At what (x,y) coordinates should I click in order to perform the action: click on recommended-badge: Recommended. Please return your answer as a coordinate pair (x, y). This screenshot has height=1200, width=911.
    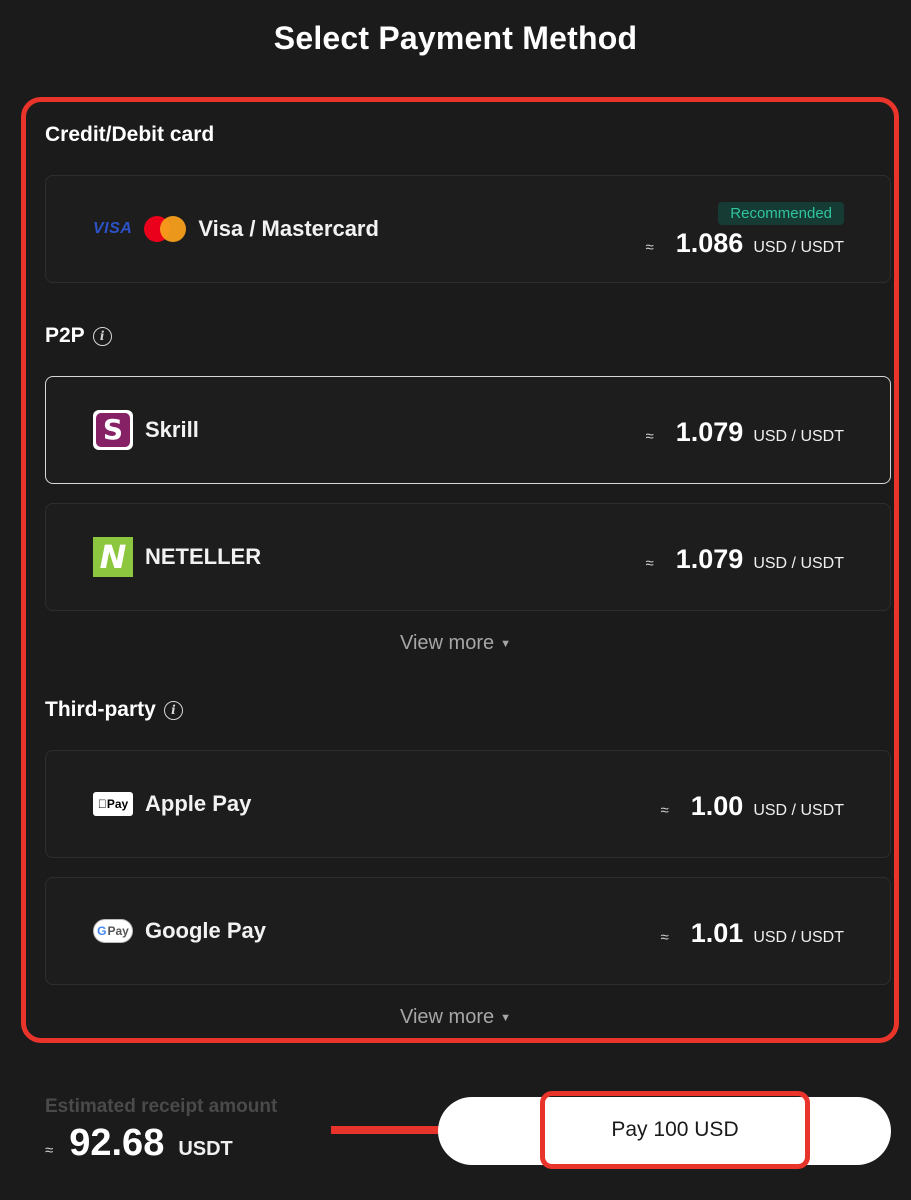
    Looking at the image, I should click on (781, 213).